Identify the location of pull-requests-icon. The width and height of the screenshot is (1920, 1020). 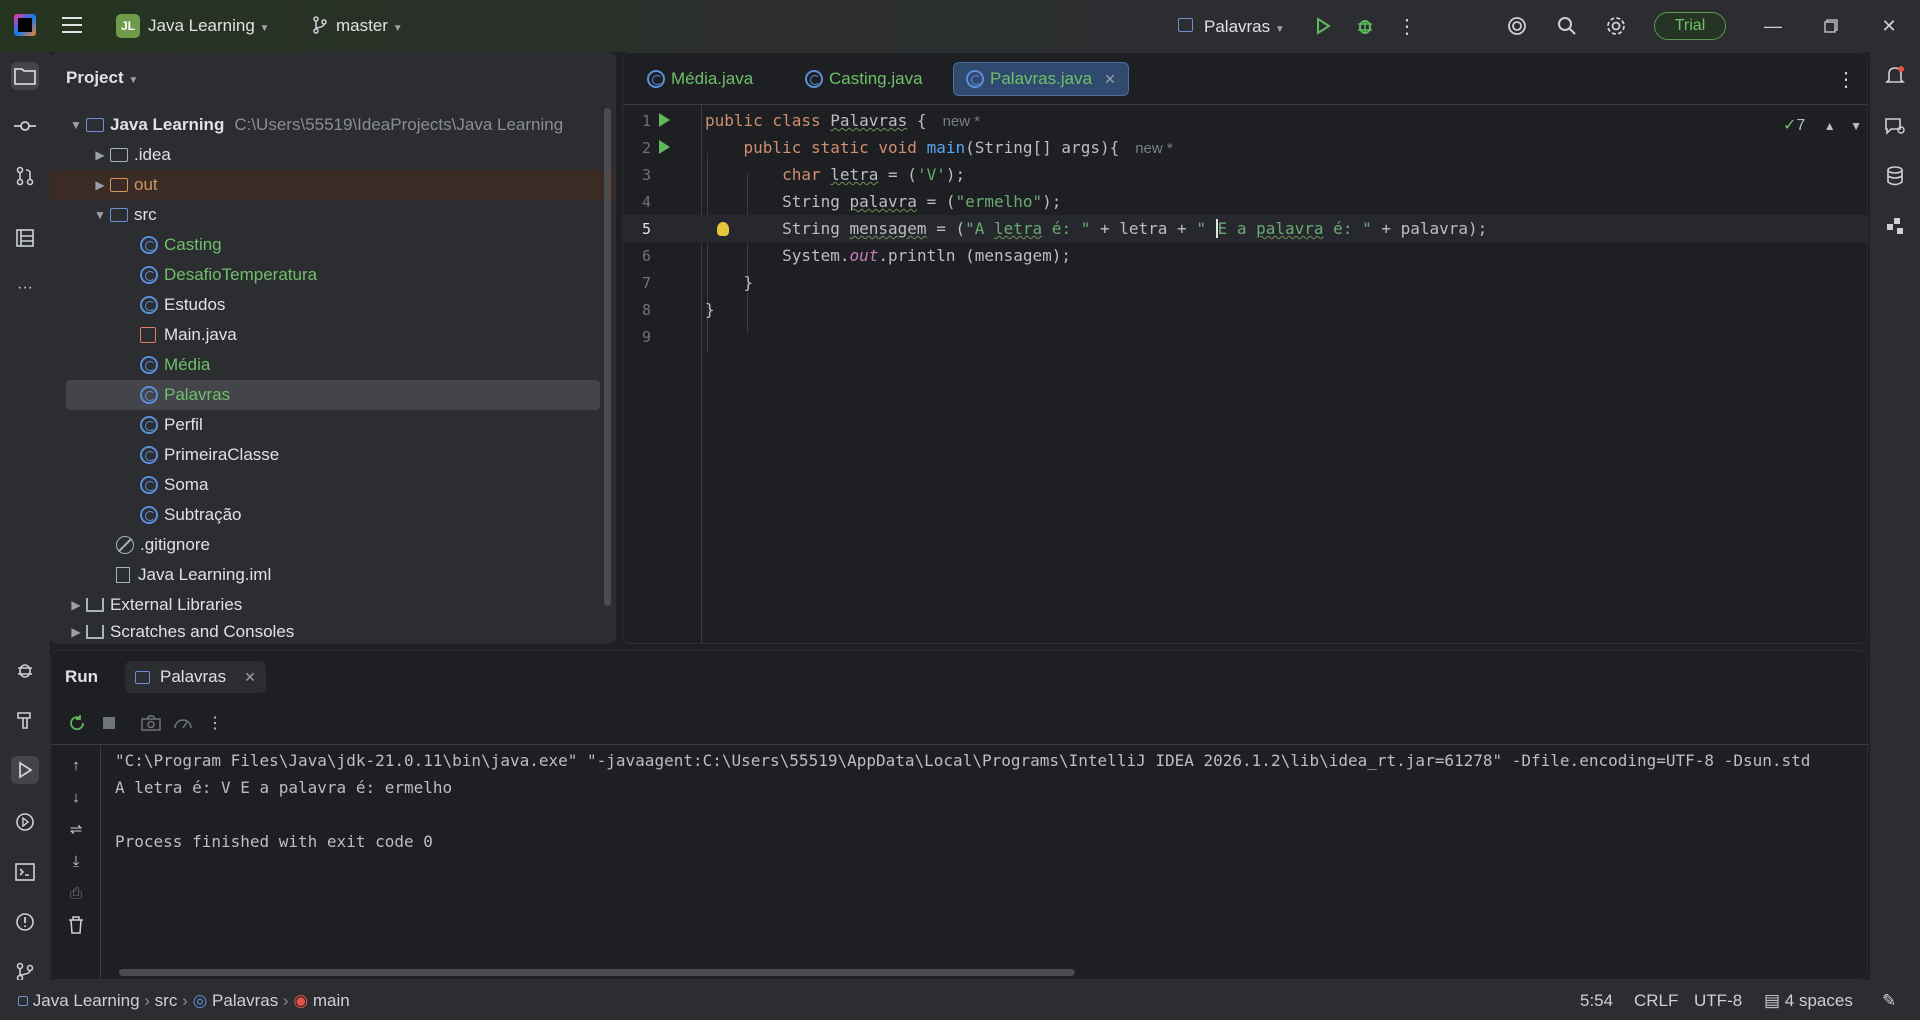
(25, 176).